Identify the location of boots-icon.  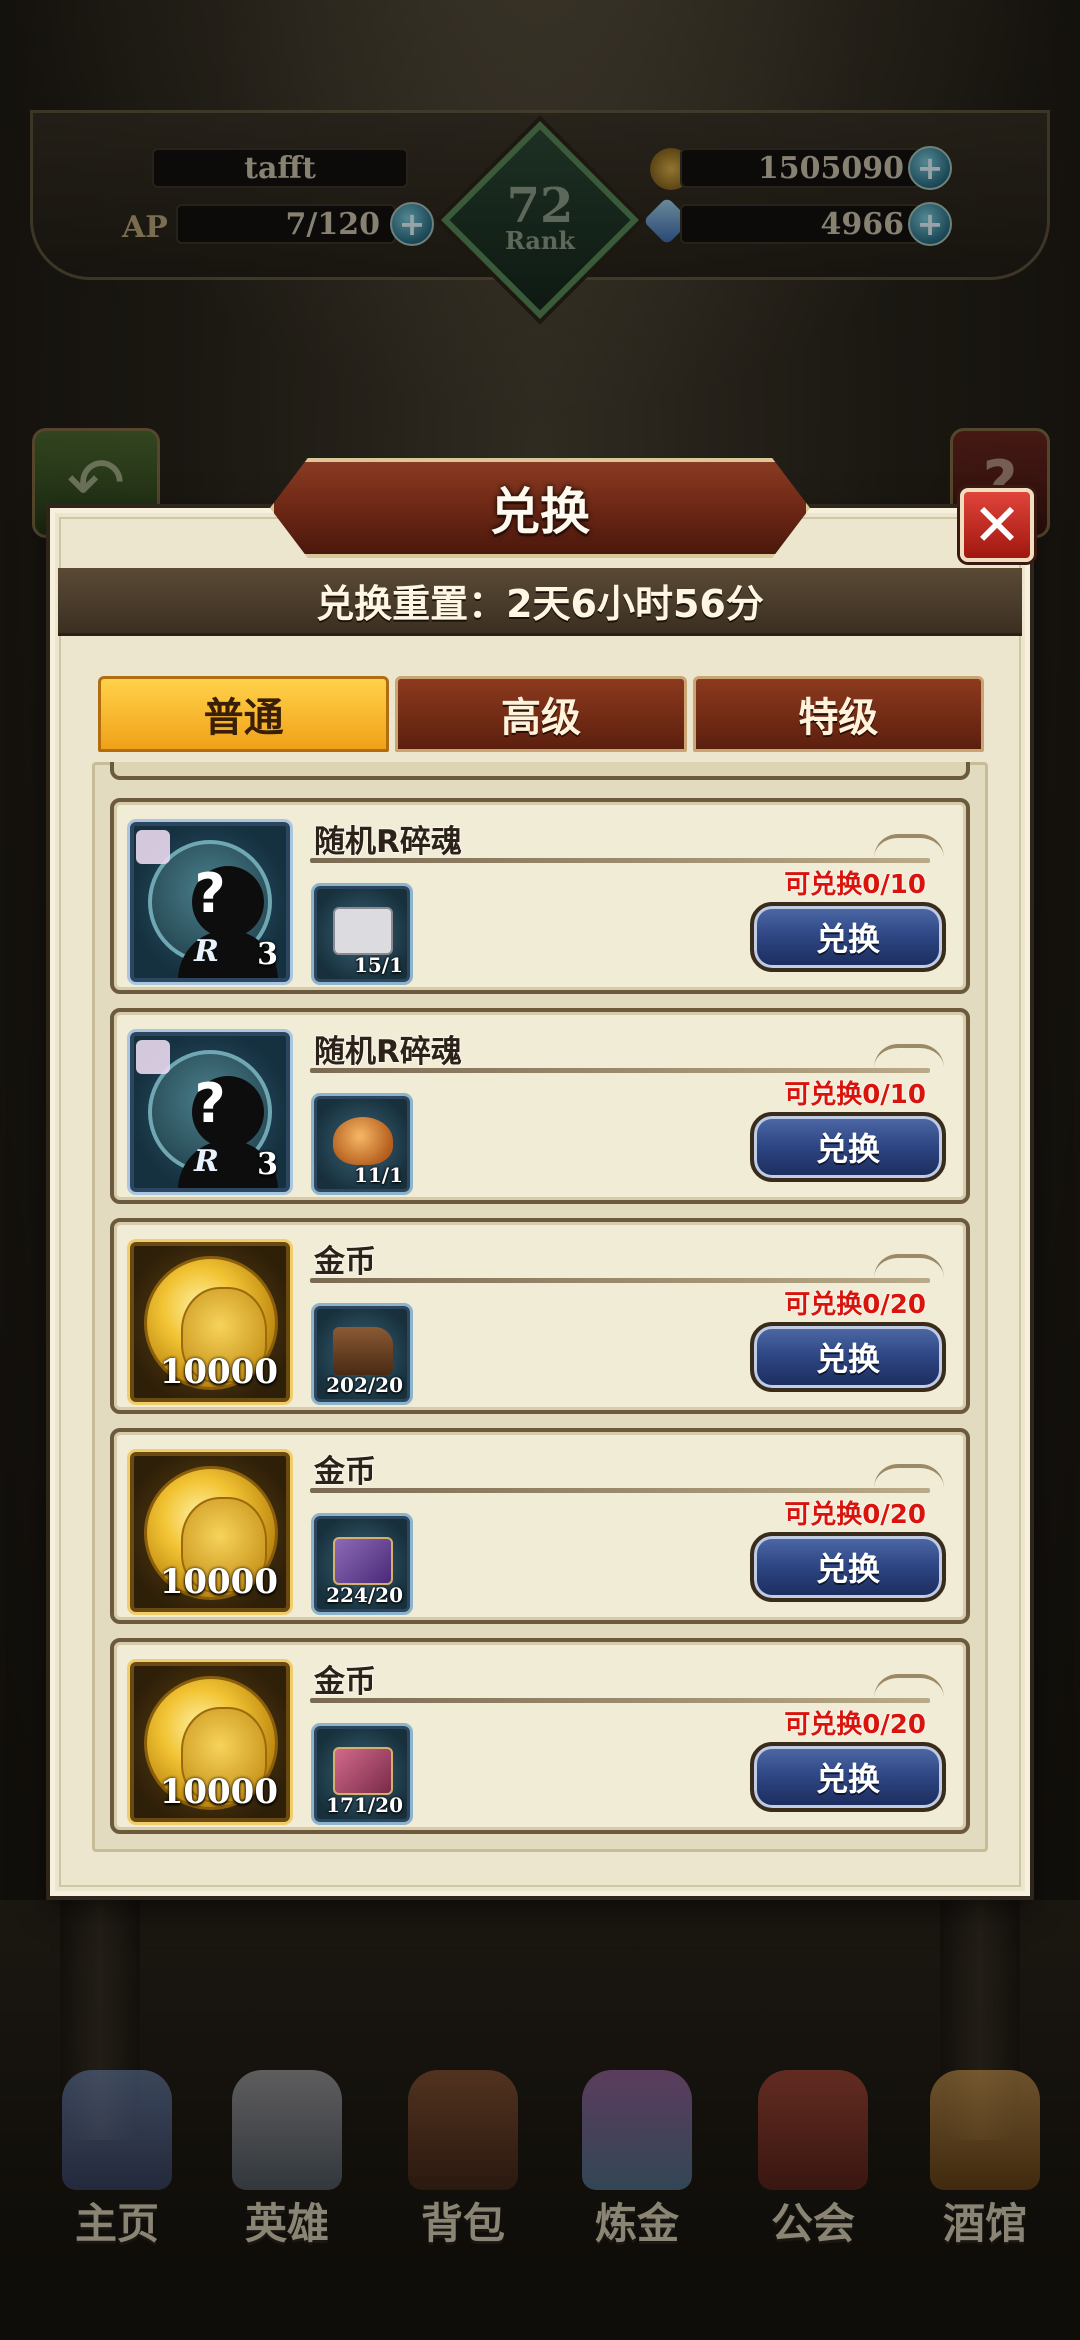
(363, 1351).